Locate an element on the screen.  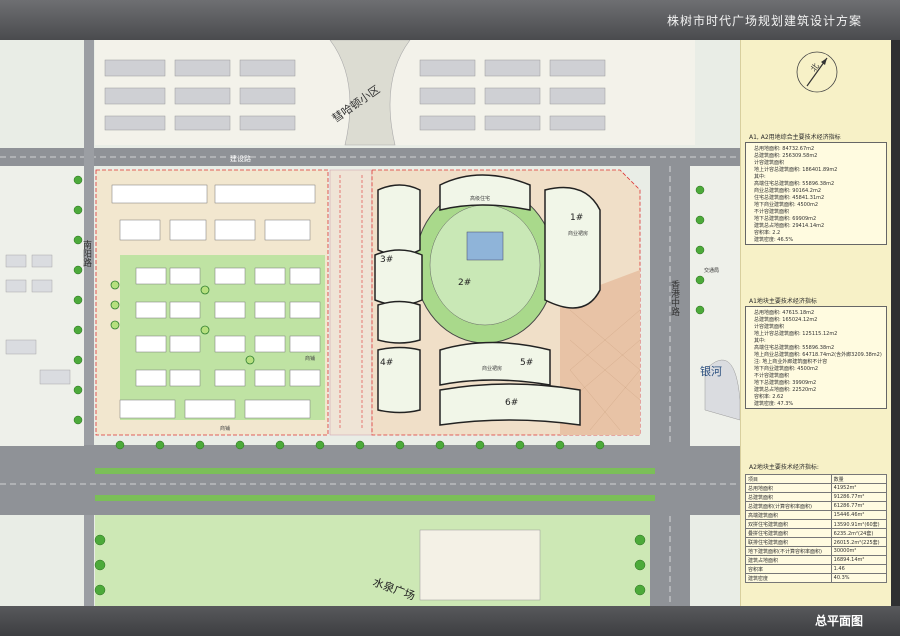
table-row: 总建筑面积(计算容积率面积) 61286.77m² is located at coordinates (816, 506).